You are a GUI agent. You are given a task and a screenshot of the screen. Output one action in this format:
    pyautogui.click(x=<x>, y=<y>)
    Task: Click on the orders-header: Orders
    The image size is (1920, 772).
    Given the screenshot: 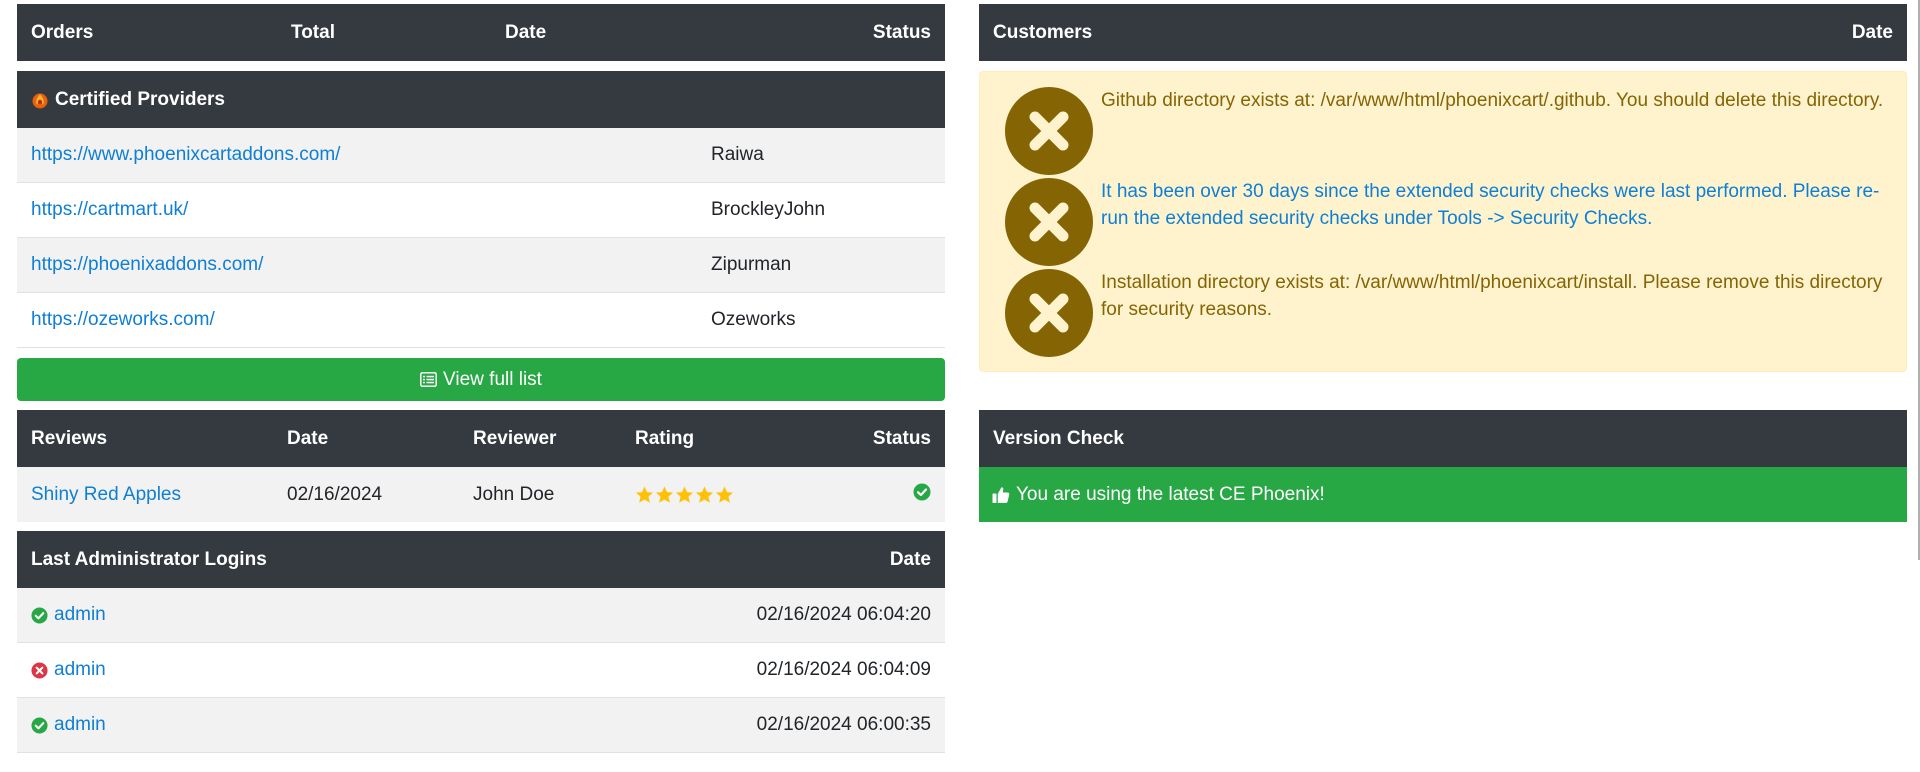 What is the action you would take?
    pyautogui.click(x=62, y=32)
    